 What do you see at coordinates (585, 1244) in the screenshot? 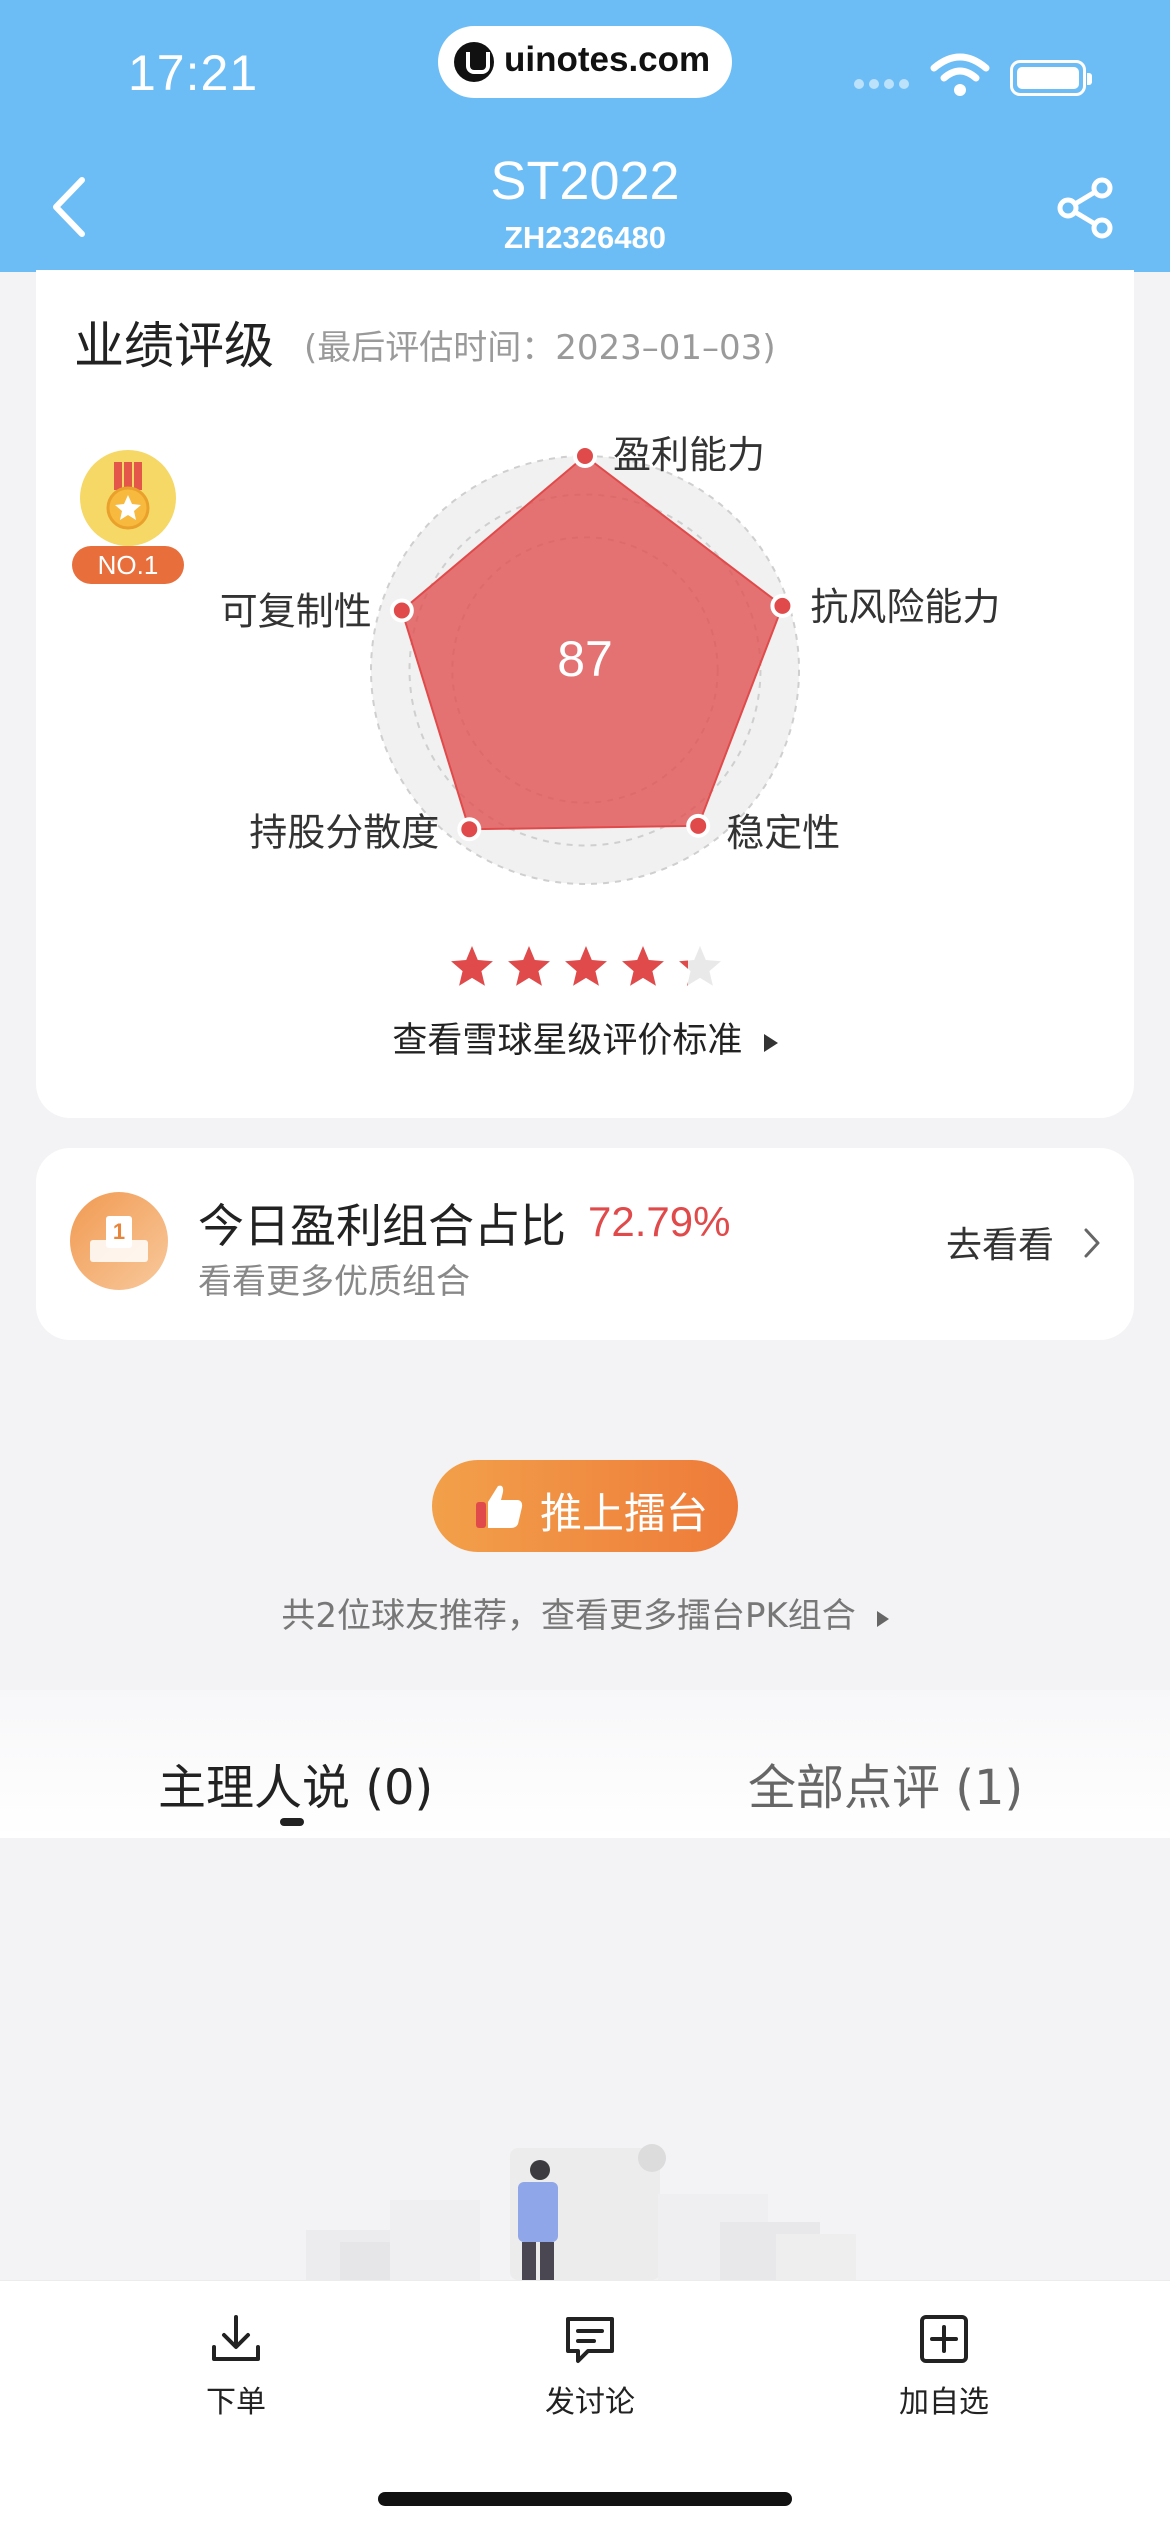
I see `profit-card: 今日盈利组合占比 72.79% 看看更多优质组合 去看看` at bounding box center [585, 1244].